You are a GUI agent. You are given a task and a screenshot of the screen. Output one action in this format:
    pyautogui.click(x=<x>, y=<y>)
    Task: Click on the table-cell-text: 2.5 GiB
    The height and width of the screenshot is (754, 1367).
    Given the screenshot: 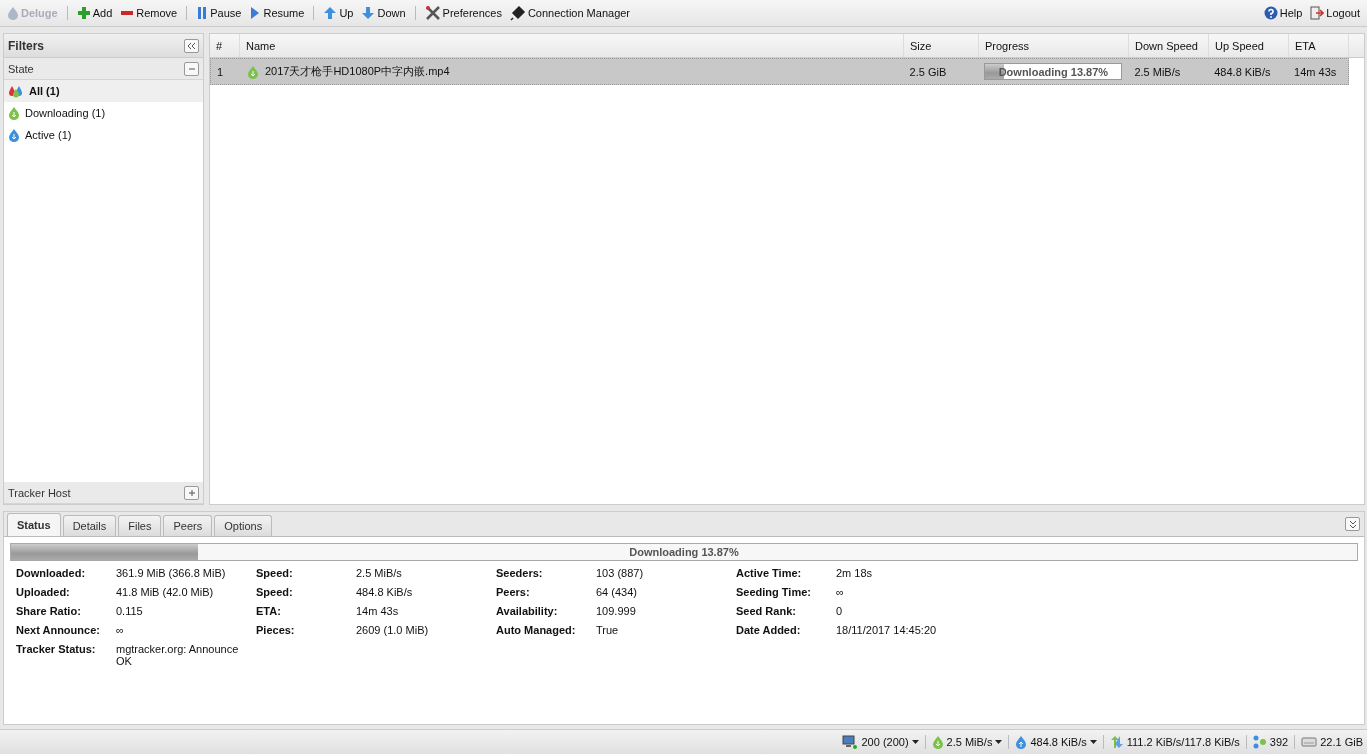 What is the action you would take?
    pyautogui.click(x=928, y=71)
    